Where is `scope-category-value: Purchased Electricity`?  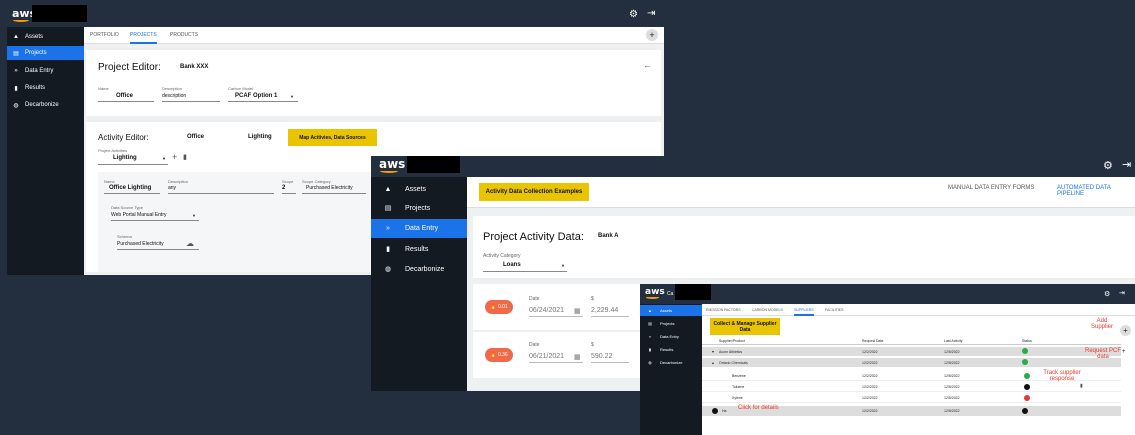 scope-category-value: Purchased Electricity is located at coordinates (329, 188).